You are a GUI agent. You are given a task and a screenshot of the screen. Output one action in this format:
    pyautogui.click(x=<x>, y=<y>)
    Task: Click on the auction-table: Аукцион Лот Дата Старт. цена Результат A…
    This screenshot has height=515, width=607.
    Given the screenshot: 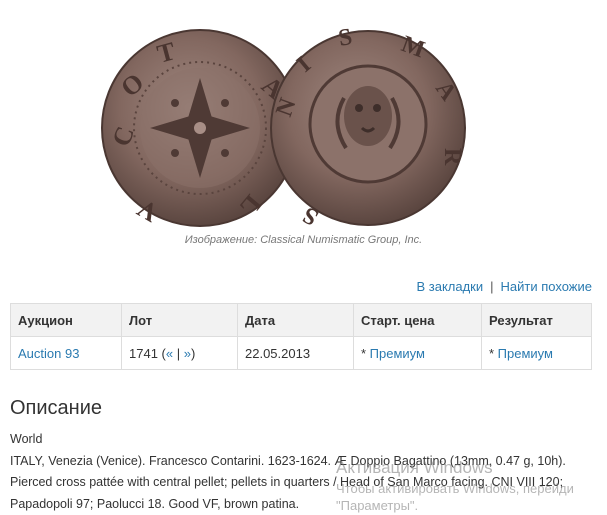 What is the action you would take?
    pyautogui.click(x=301, y=336)
    